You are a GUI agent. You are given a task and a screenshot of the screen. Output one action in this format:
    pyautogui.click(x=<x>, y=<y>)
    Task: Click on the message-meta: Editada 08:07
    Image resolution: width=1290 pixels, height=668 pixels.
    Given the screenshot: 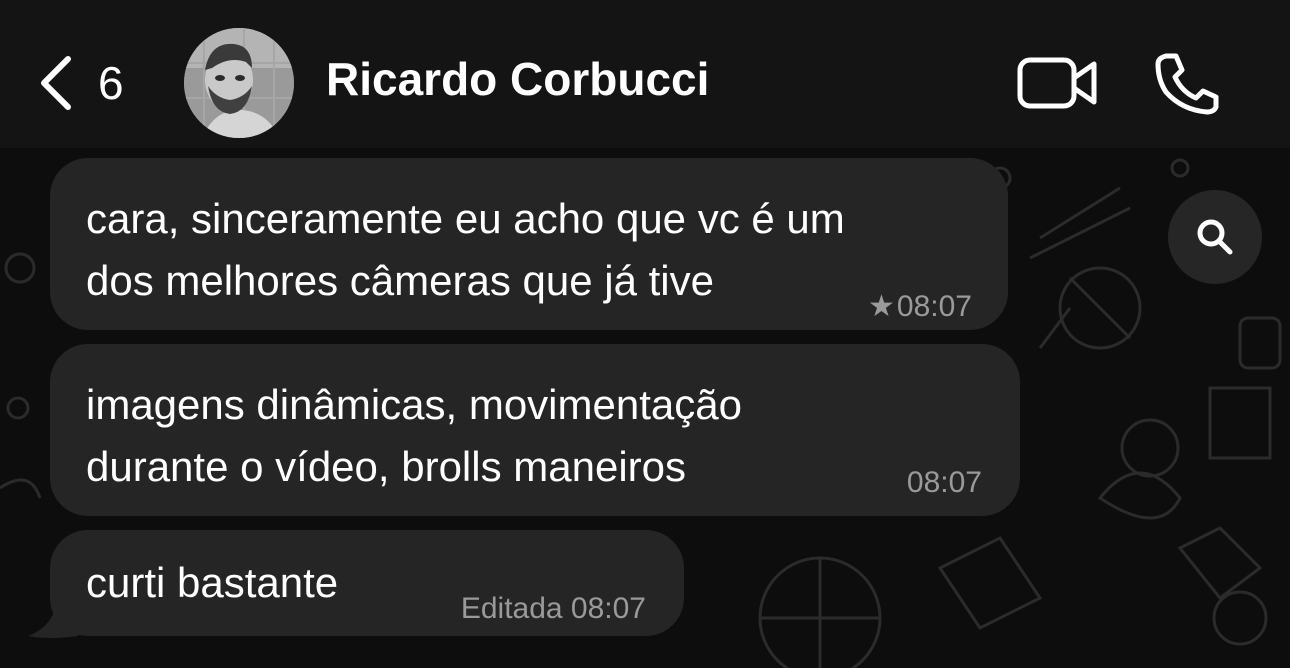 What is the action you would take?
    pyautogui.click(x=553, y=609)
    